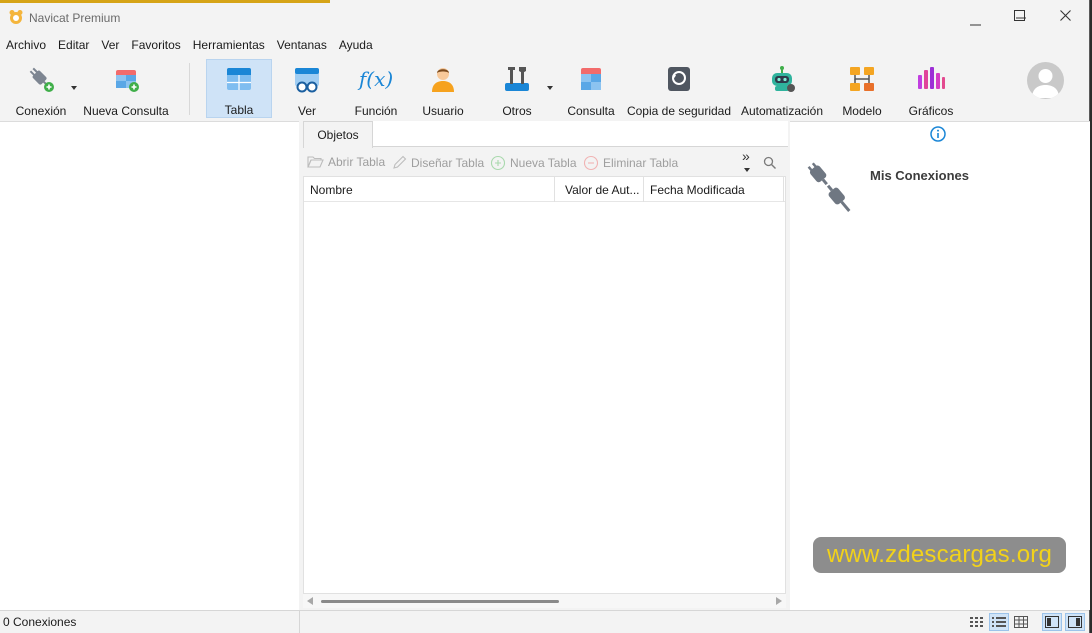 This screenshot has height=633, width=1092. What do you see at coordinates (591, 111) in the screenshot?
I see `toolbar-consulta-label: Consulta` at bounding box center [591, 111].